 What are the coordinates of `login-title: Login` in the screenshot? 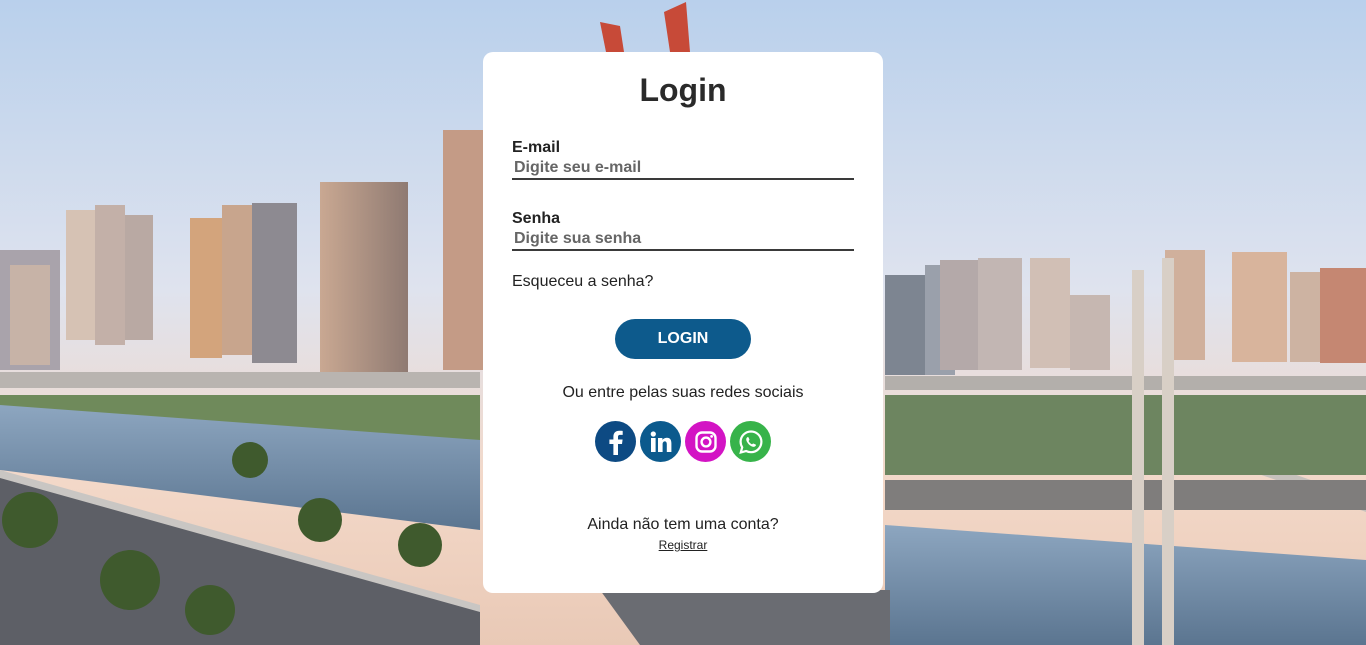 It's located at (683, 90).